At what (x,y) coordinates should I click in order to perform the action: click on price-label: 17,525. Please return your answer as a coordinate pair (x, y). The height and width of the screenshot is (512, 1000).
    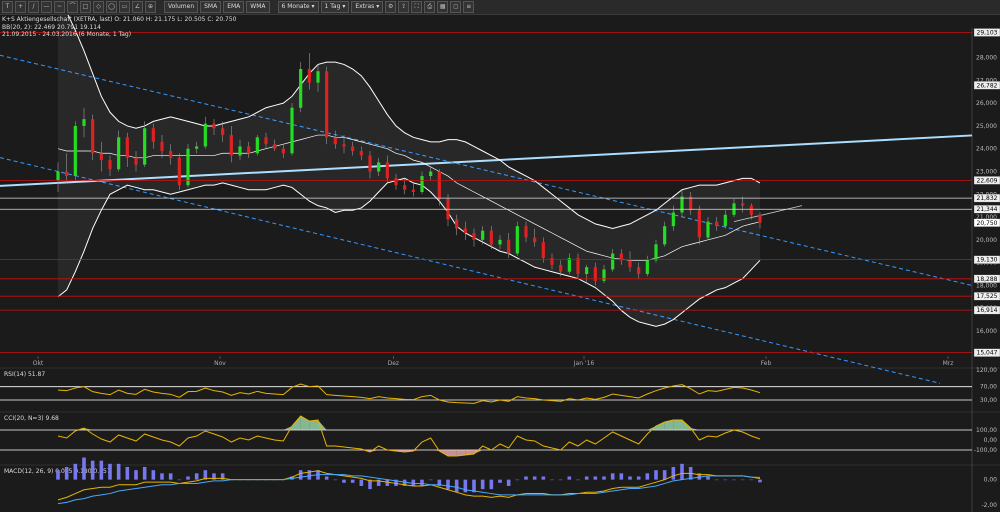
    Looking at the image, I should click on (987, 296).